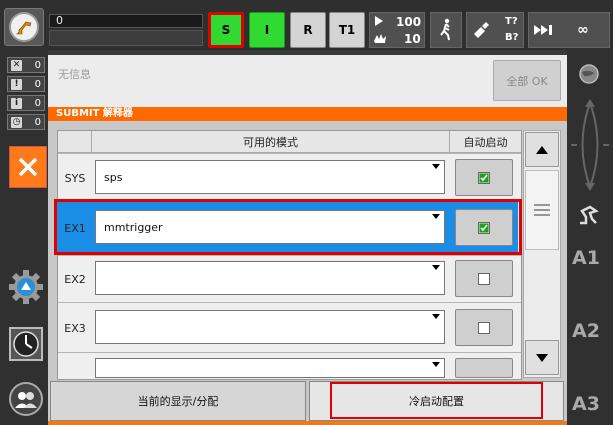 The image size is (613, 425). What do you see at coordinates (26, 84) in the screenshot?
I see `message-filter-status: ! 0` at bounding box center [26, 84].